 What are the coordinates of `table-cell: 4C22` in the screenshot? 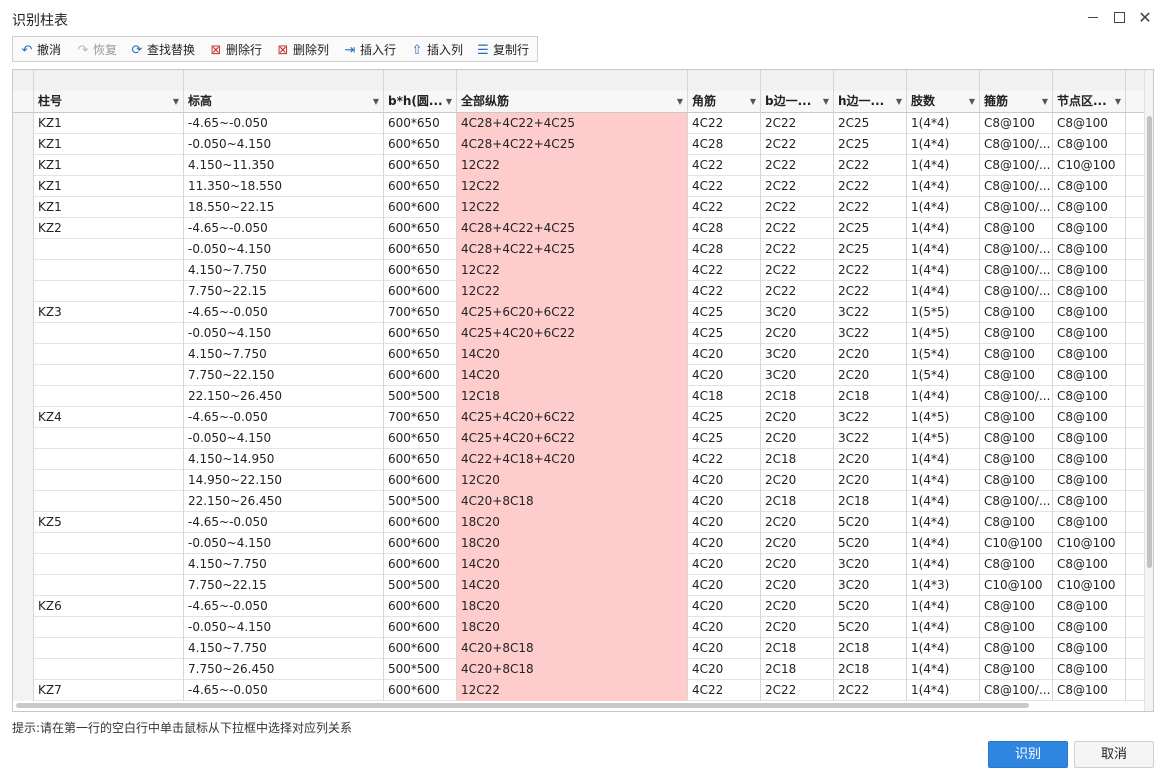 It's located at (724, 459).